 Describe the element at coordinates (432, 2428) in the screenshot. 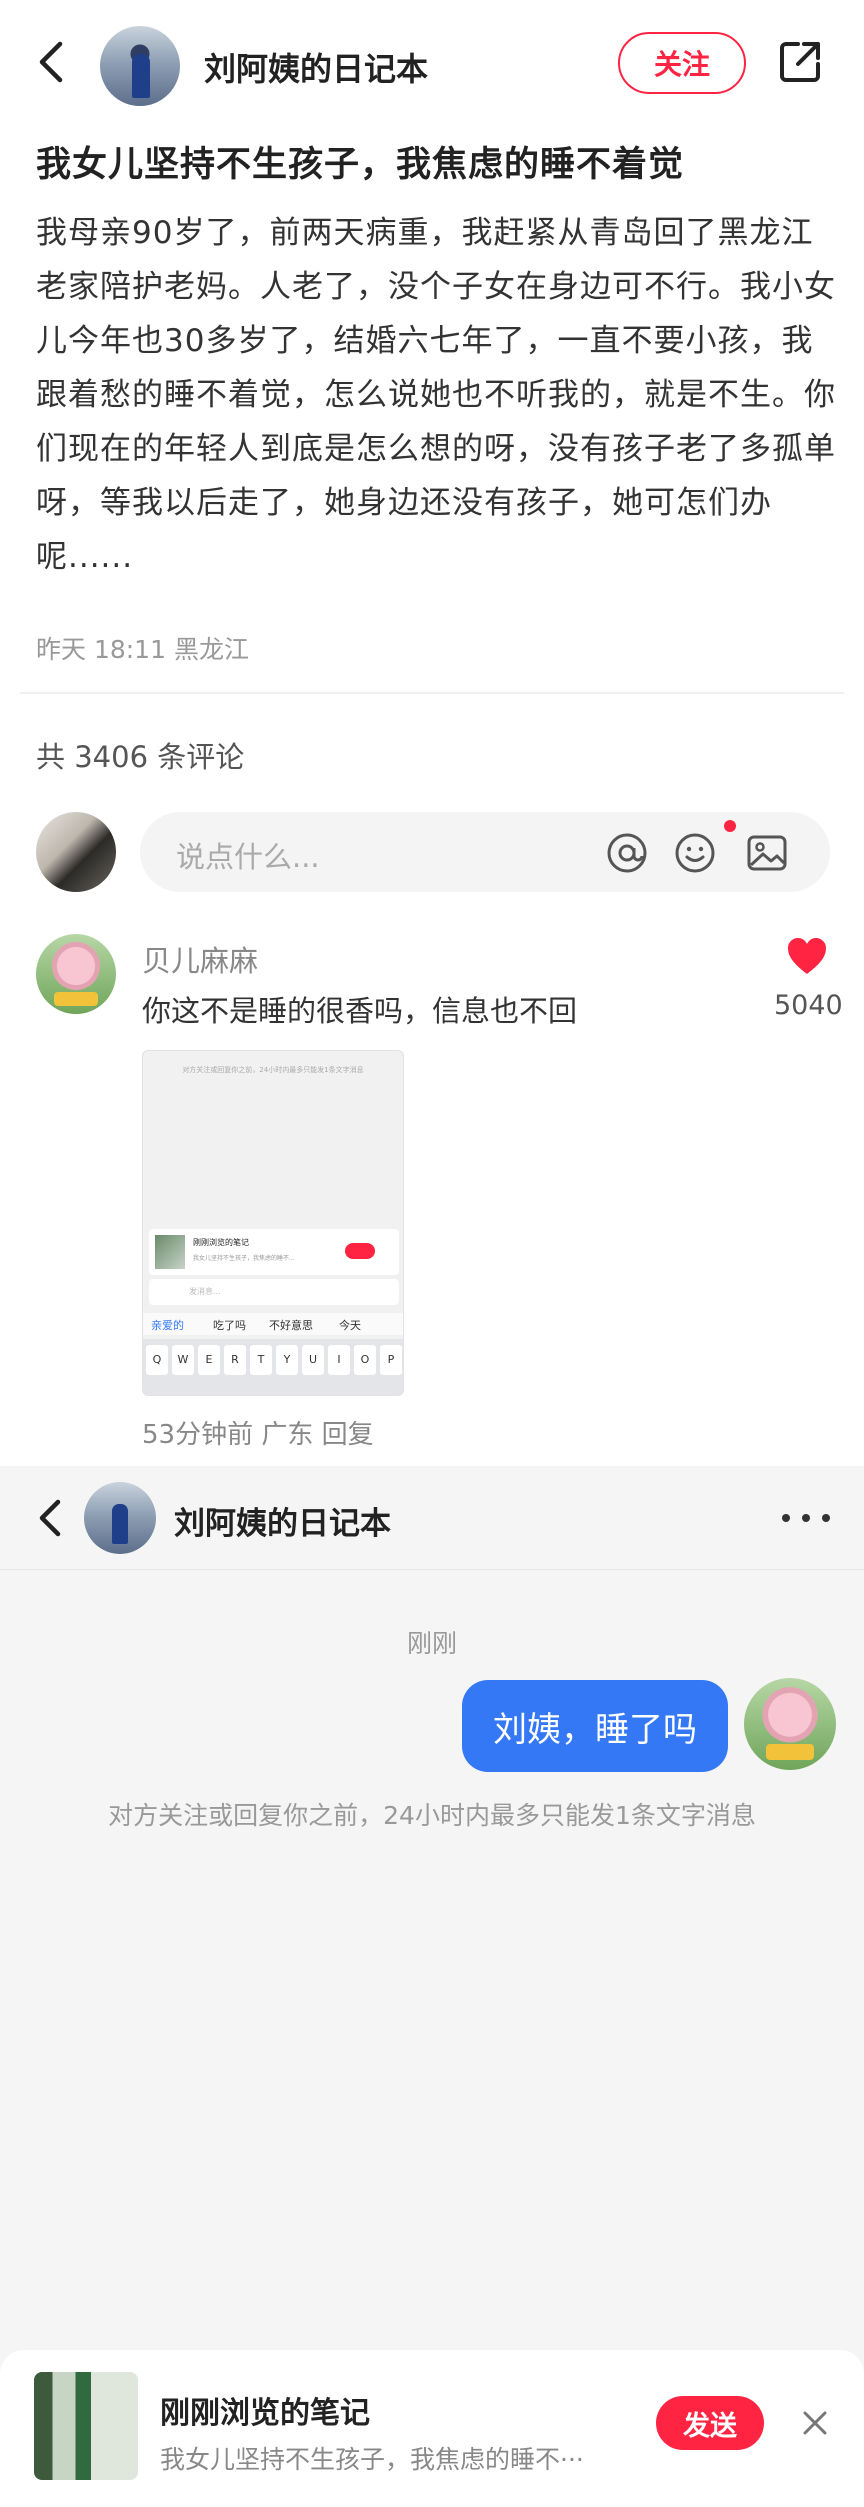

I see `recent-note-bar: 刚刚浏览的笔记 我女儿坚持不生孩子，我焦虑的睡不··· 发送` at that location.